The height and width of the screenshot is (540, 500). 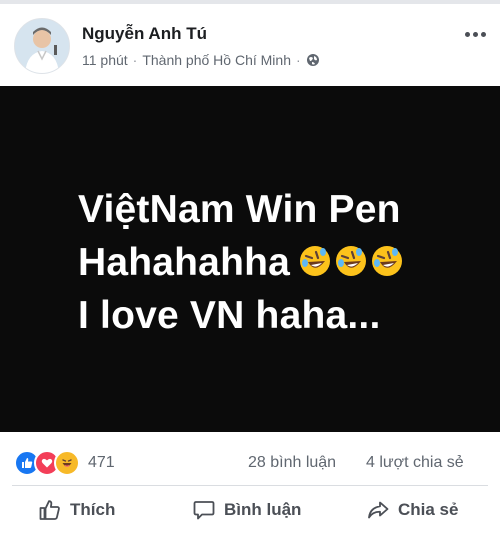 What do you see at coordinates (204, 510) in the screenshot?
I see `comment-bubble-icon` at bounding box center [204, 510].